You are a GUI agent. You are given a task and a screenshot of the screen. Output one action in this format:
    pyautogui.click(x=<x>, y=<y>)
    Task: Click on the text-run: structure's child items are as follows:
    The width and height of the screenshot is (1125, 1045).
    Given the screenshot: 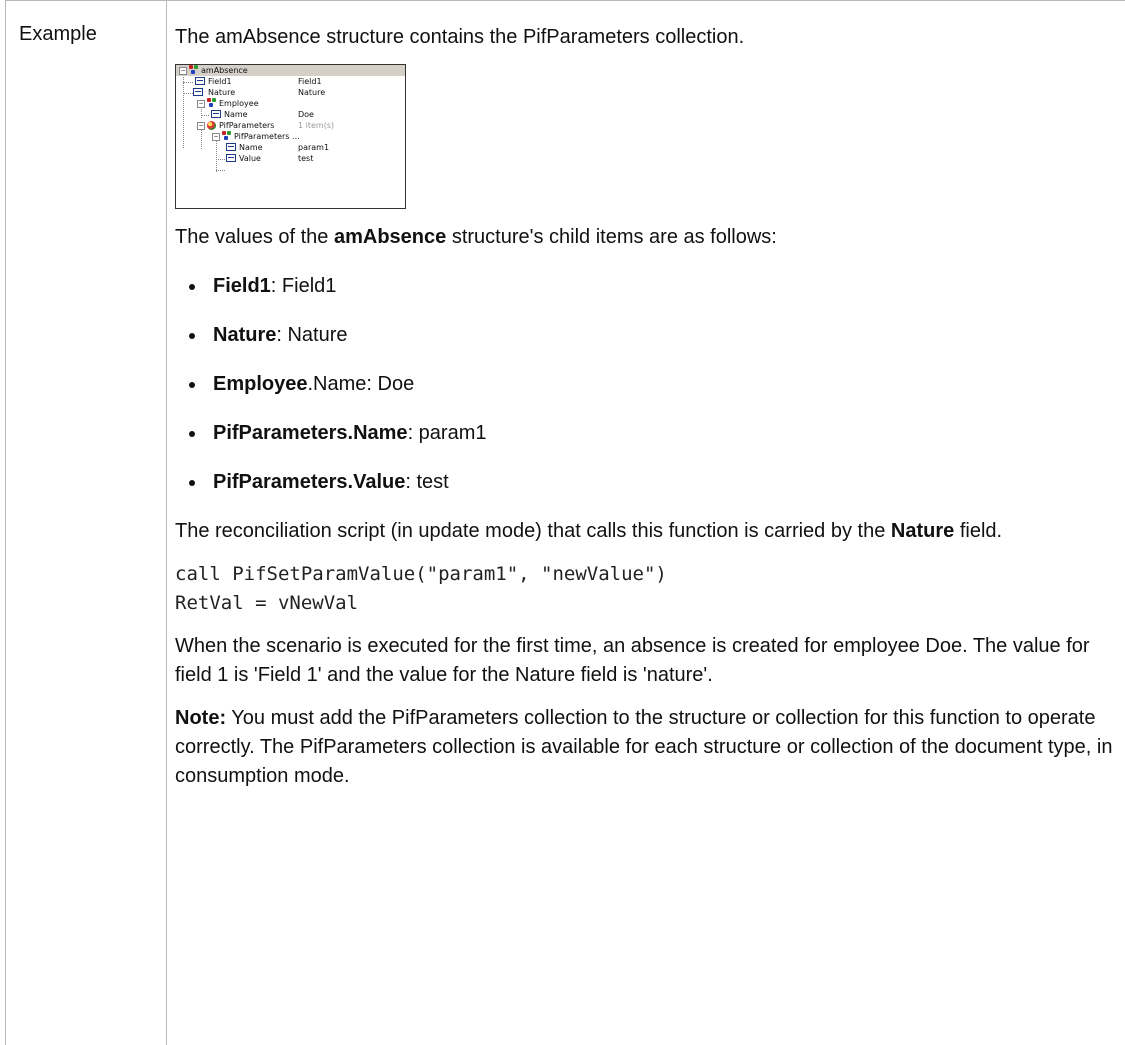 What is the action you would take?
    pyautogui.click(x=611, y=237)
    